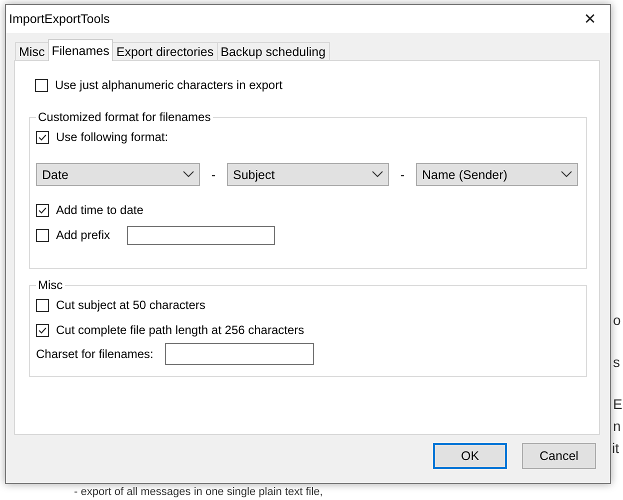  Describe the element at coordinates (59, 19) in the screenshot. I see `window-title: ImportExportTools` at that location.